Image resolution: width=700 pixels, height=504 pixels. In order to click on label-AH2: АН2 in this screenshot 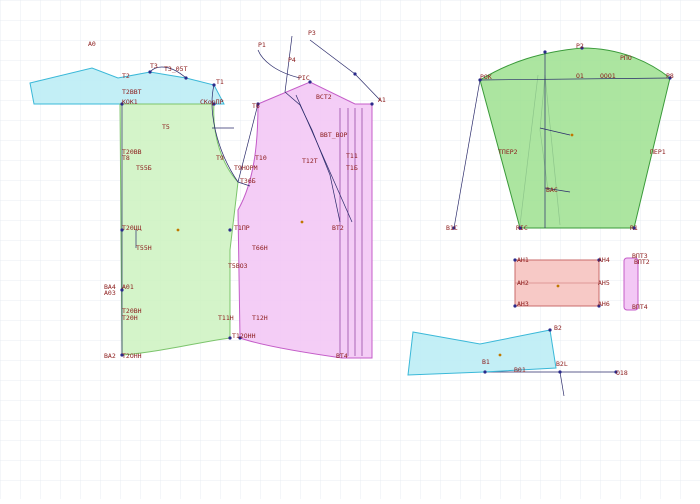, I will do `click(523, 283)`.